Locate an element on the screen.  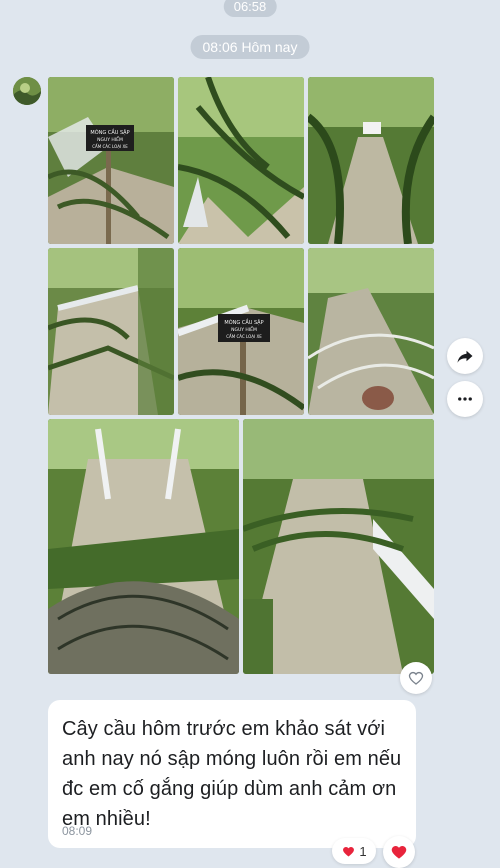
reaction-count: 1 is located at coordinates (363, 851).